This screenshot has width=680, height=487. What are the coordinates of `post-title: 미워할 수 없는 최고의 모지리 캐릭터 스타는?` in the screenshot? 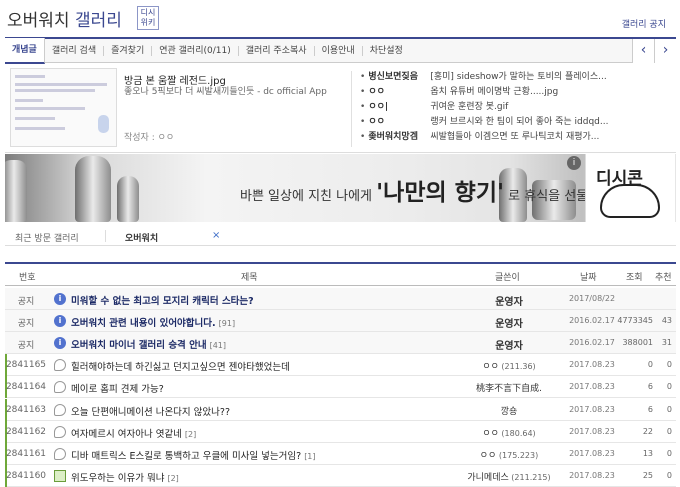 It's located at (266, 300).